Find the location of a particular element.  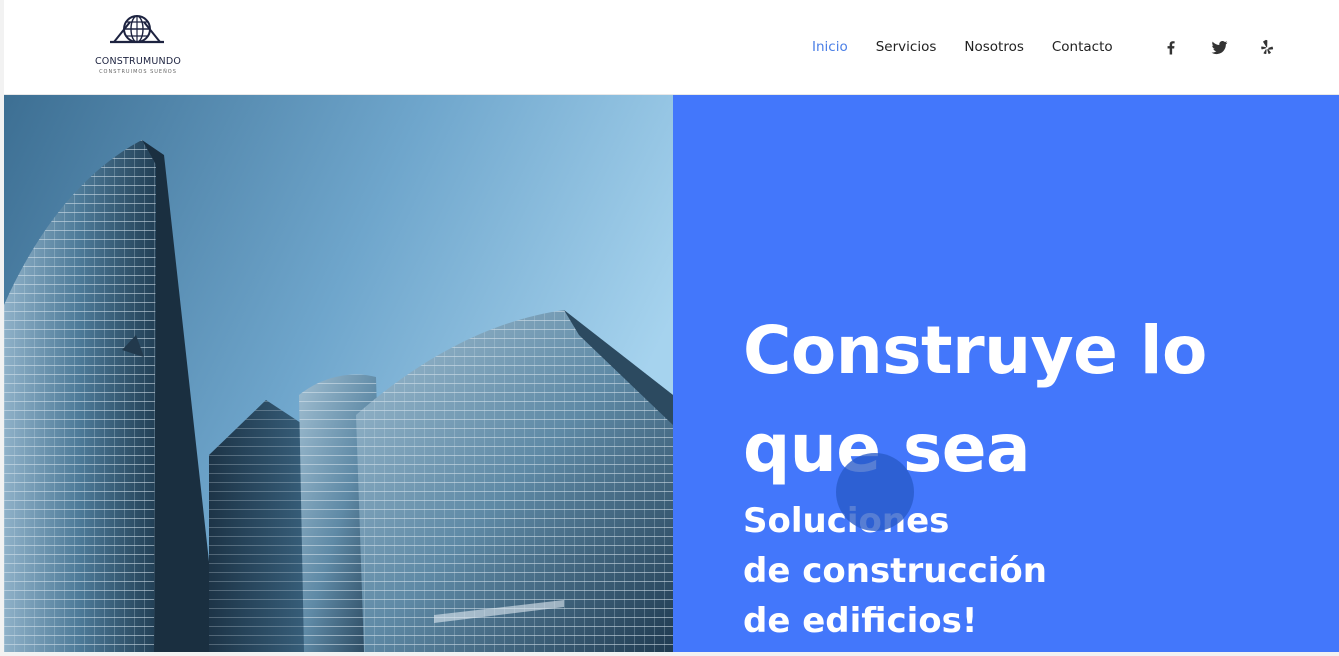

hero-subheadline: Soluciones de construcción de edificios! is located at coordinates (993, 571).